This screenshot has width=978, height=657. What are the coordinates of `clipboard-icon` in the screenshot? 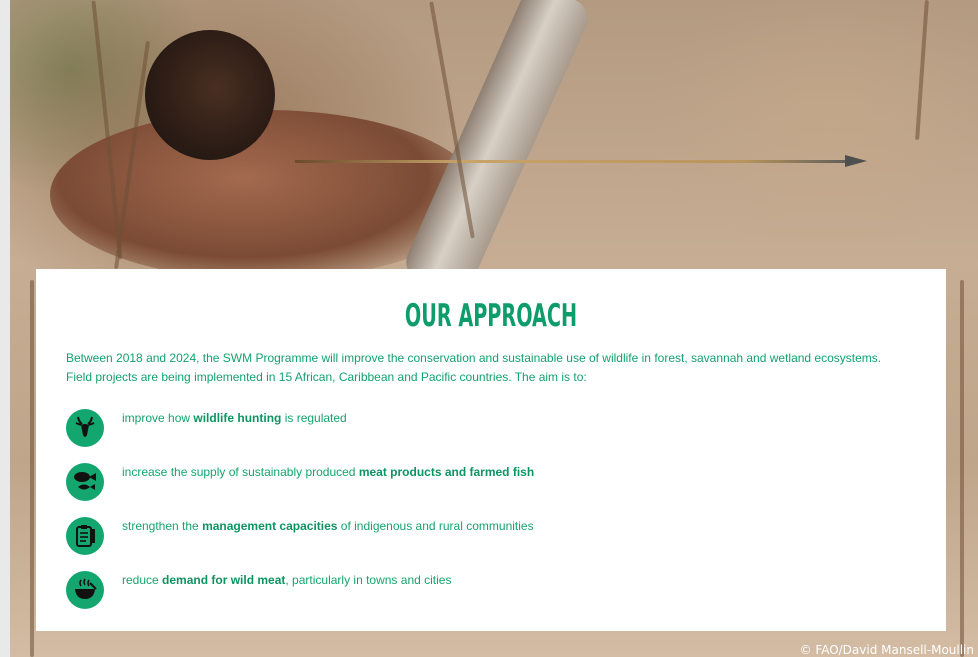 It's located at (85, 536).